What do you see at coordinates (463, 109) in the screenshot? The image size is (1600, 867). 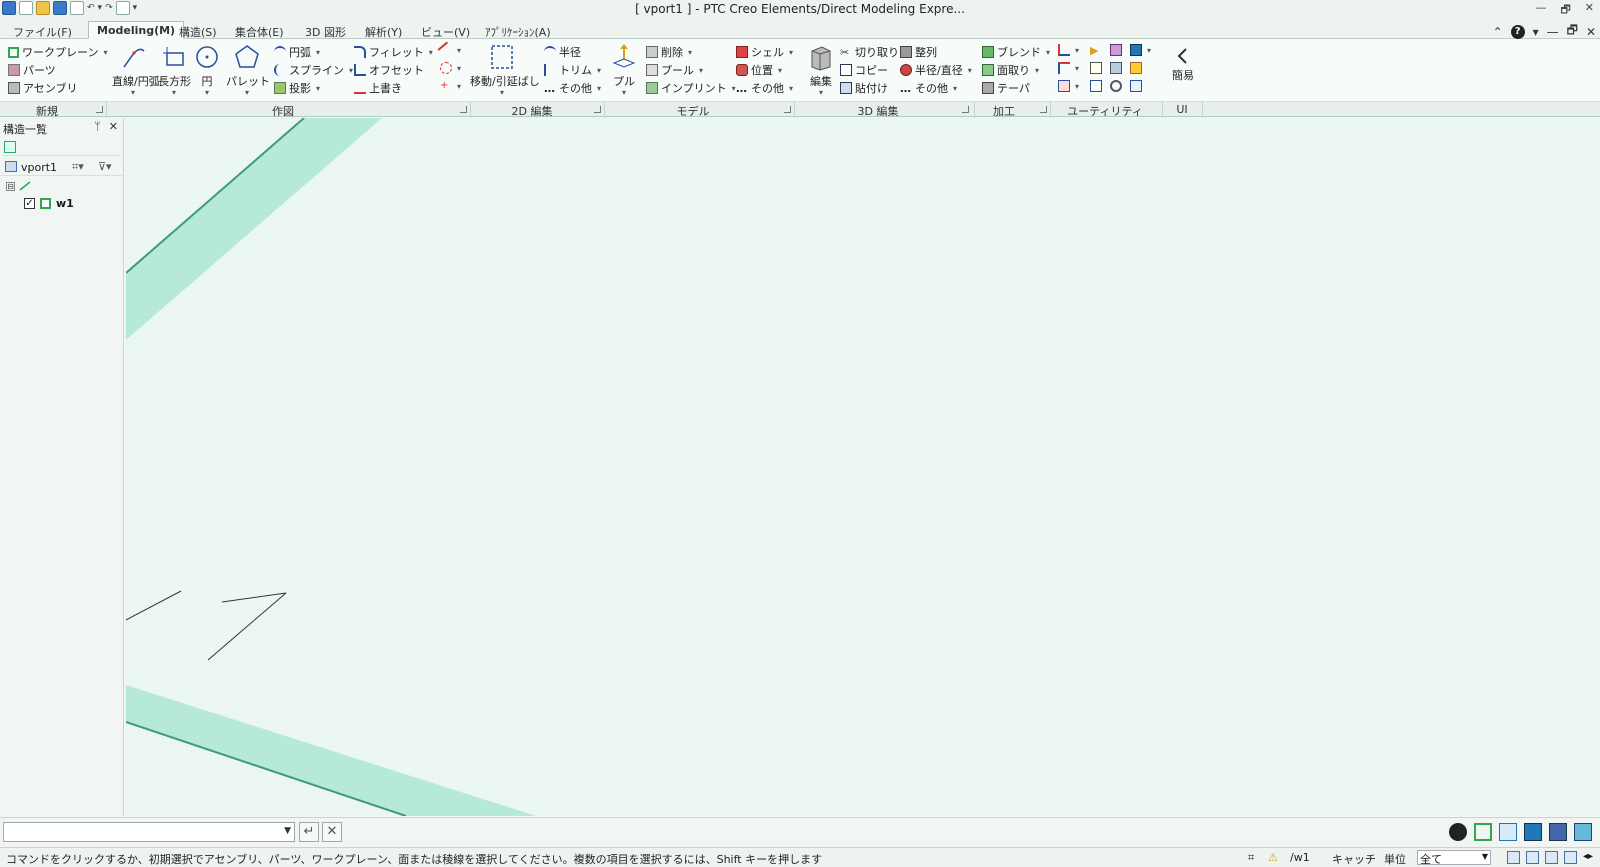 I see `group-launcher-draw-icon` at bounding box center [463, 109].